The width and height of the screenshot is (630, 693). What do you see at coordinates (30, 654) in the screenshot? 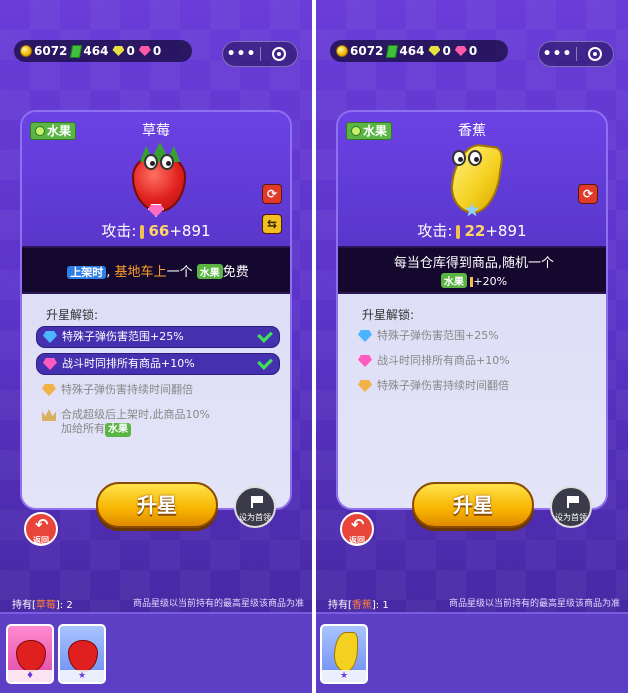
I see `inventory-slot: ♦` at bounding box center [30, 654].